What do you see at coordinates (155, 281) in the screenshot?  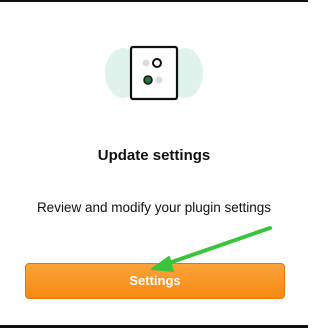 I see `settings-button: Settings` at bounding box center [155, 281].